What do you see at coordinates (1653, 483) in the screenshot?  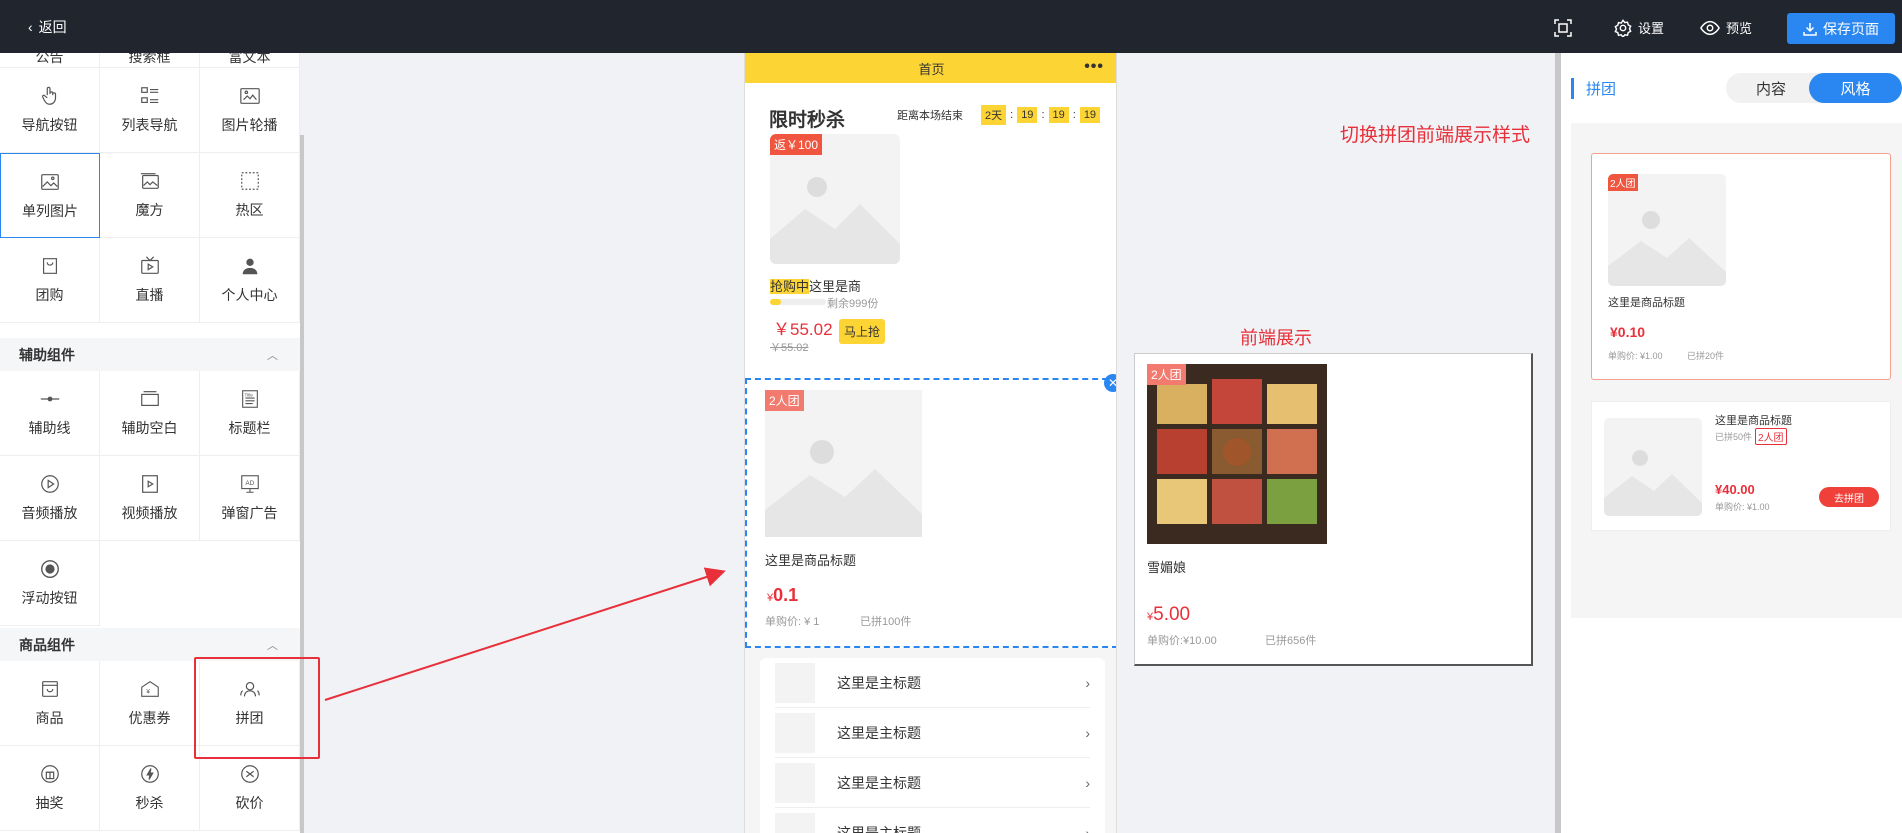 I see `image-placeholder-icon` at bounding box center [1653, 483].